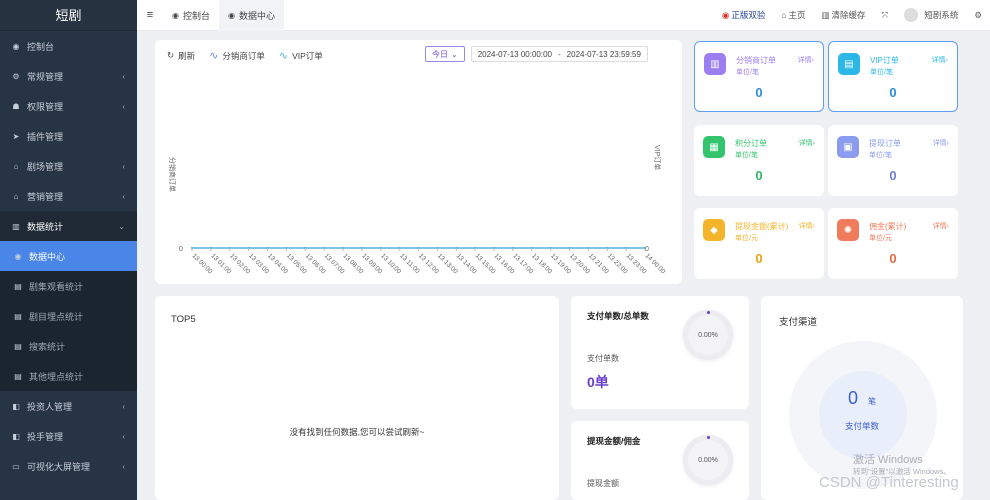  What do you see at coordinates (848, 147) in the screenshot?
I see `wallet-icon: ▣` at bounding box center [848, 147].